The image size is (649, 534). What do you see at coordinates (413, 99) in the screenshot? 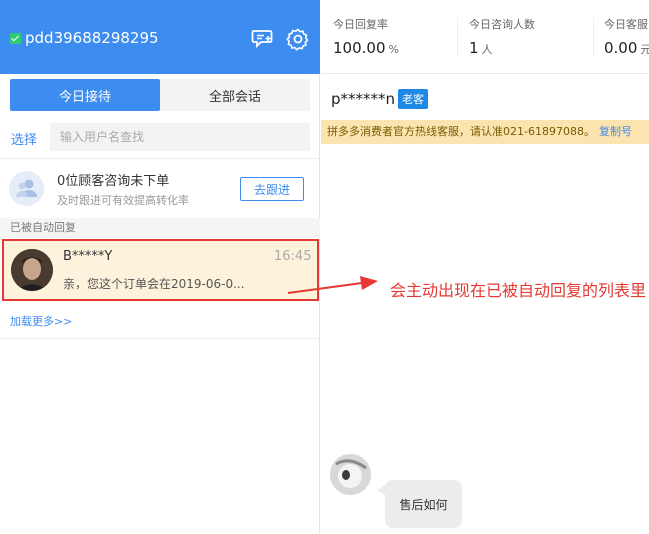
I see `returning-customer-badge: 老客` at bounding box center [413, 99].